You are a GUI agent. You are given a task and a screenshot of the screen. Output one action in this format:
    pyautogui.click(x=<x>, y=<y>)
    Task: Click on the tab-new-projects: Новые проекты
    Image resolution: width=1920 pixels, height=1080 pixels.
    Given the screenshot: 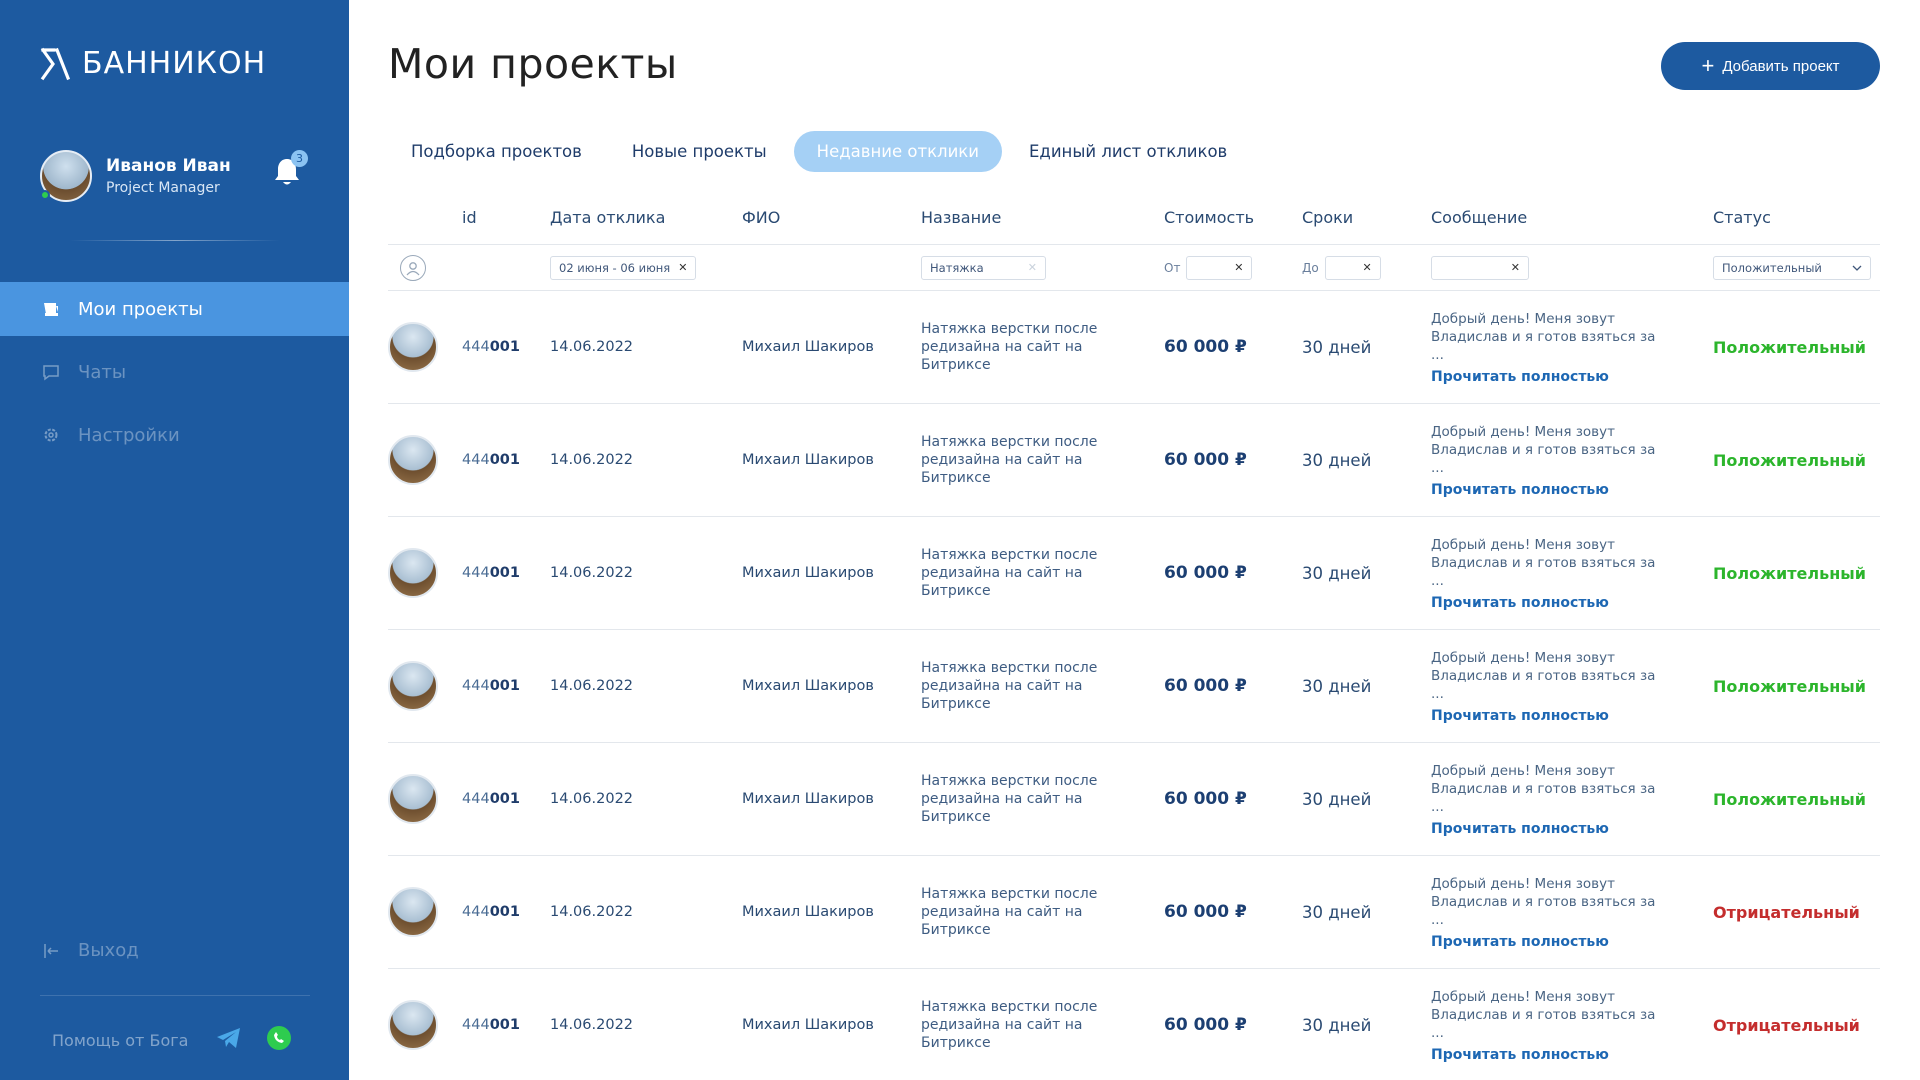 What is the action you would take?
    pyautogui.click(x=699, y=151)
    